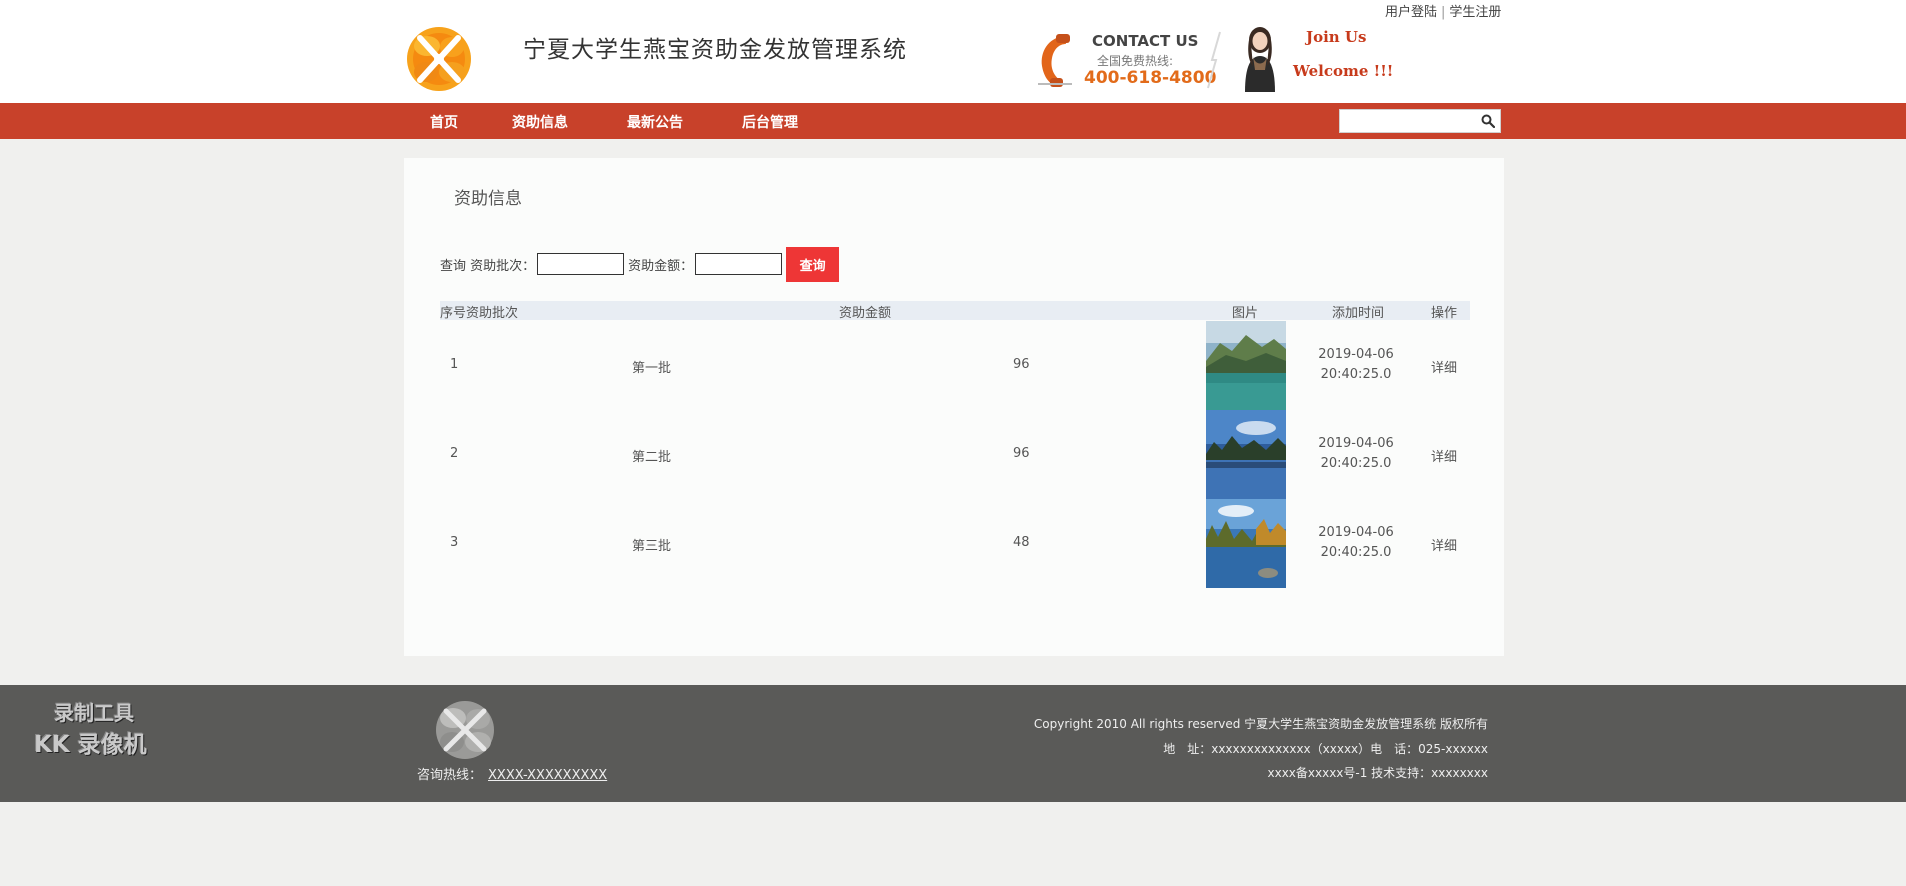 This screenshot has height=886, width=1906. What do you see at coordinates (813, 264) in the screenshot?
I see `query-button: 查询` at bounding box center [813, 264].